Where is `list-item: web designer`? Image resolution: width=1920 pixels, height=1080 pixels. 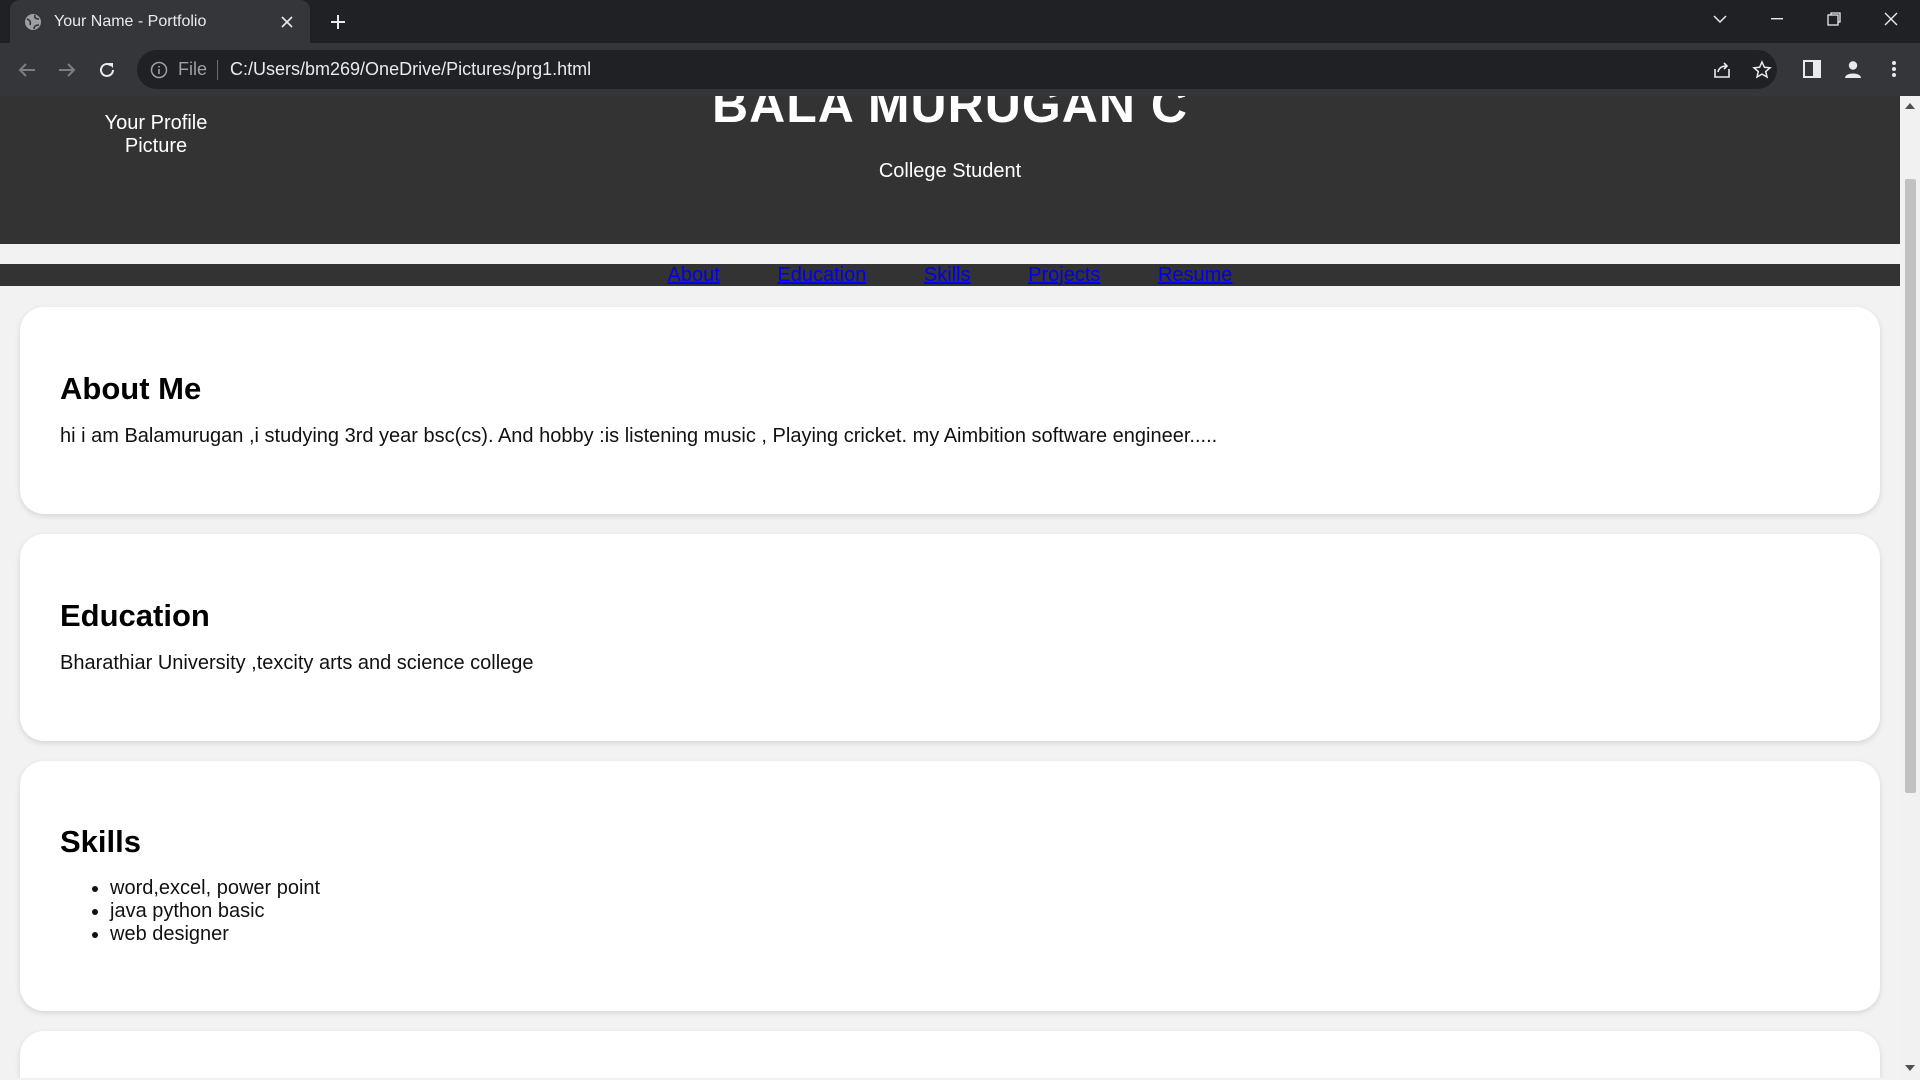
list-item: web designer is located at coordinates (975, 934).